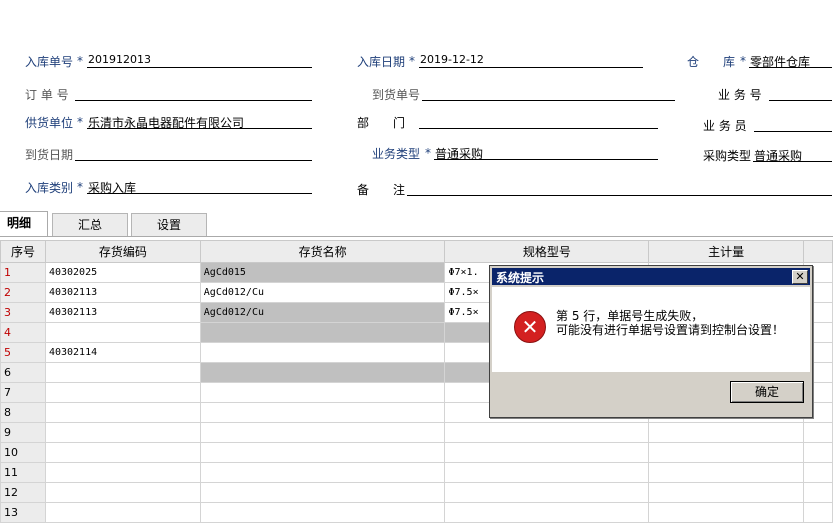 The image size is (833, 523). What do you see at coordinates (193, 153) in the screenshot?
I see `arrival-date-input` at bounding box center [193, 153].